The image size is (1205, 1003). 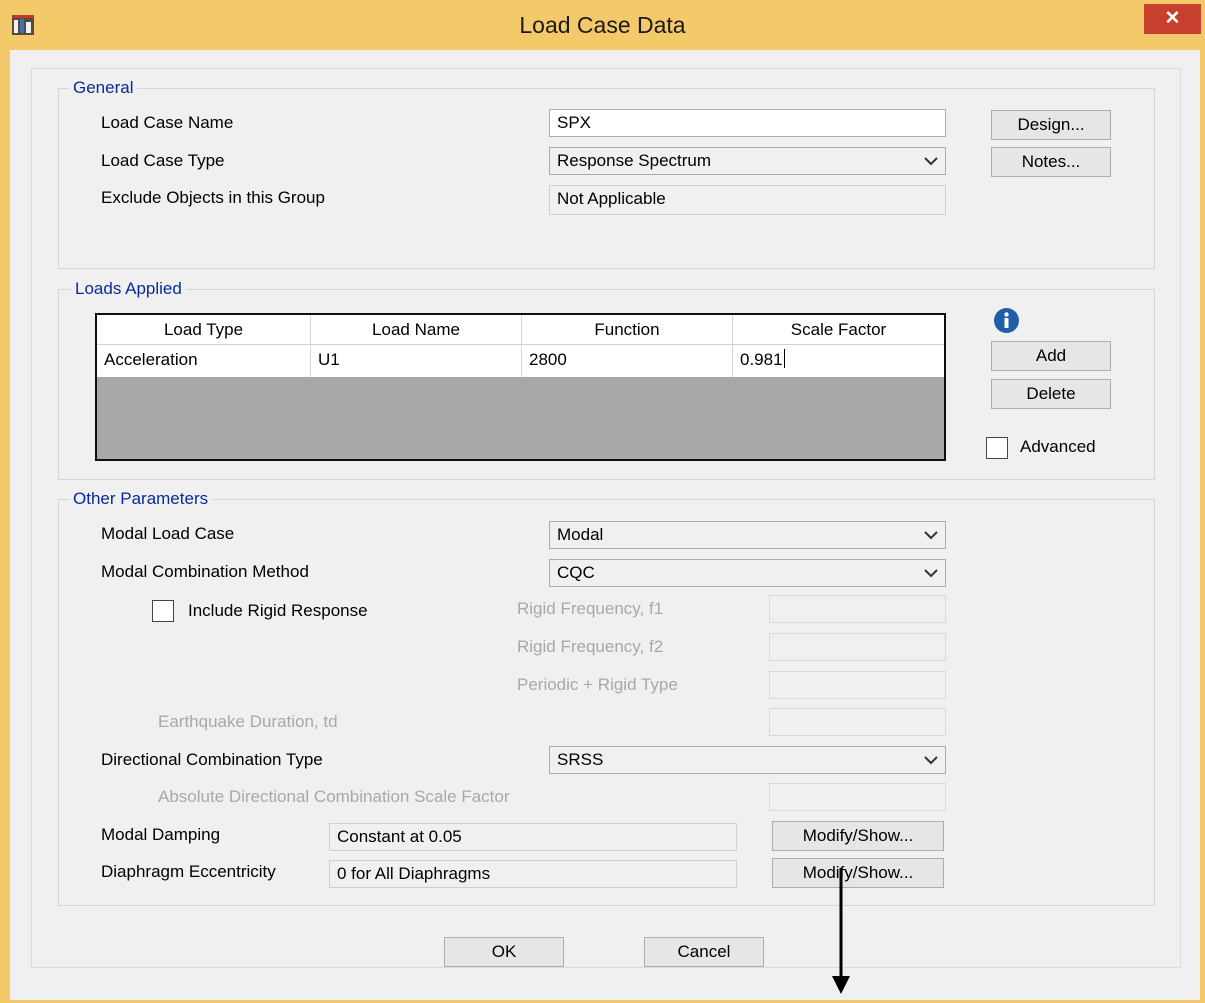 What do you see at coordinates (205, 571) in the screenshot?
I see `modal-combination-label: Modal Combination Method` at bounding box center [205, 571].